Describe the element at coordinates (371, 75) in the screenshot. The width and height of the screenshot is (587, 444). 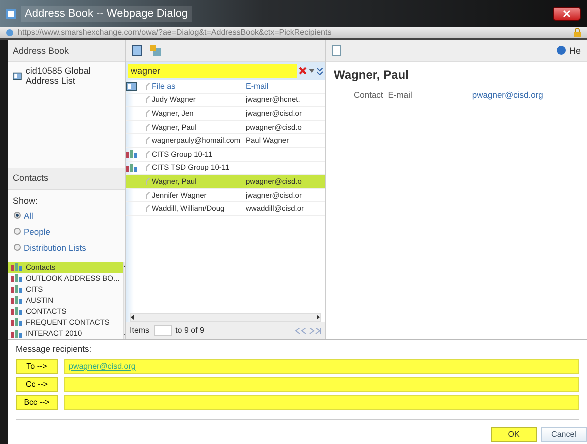
I see `contact-name: Wagner, Paul` at that location.